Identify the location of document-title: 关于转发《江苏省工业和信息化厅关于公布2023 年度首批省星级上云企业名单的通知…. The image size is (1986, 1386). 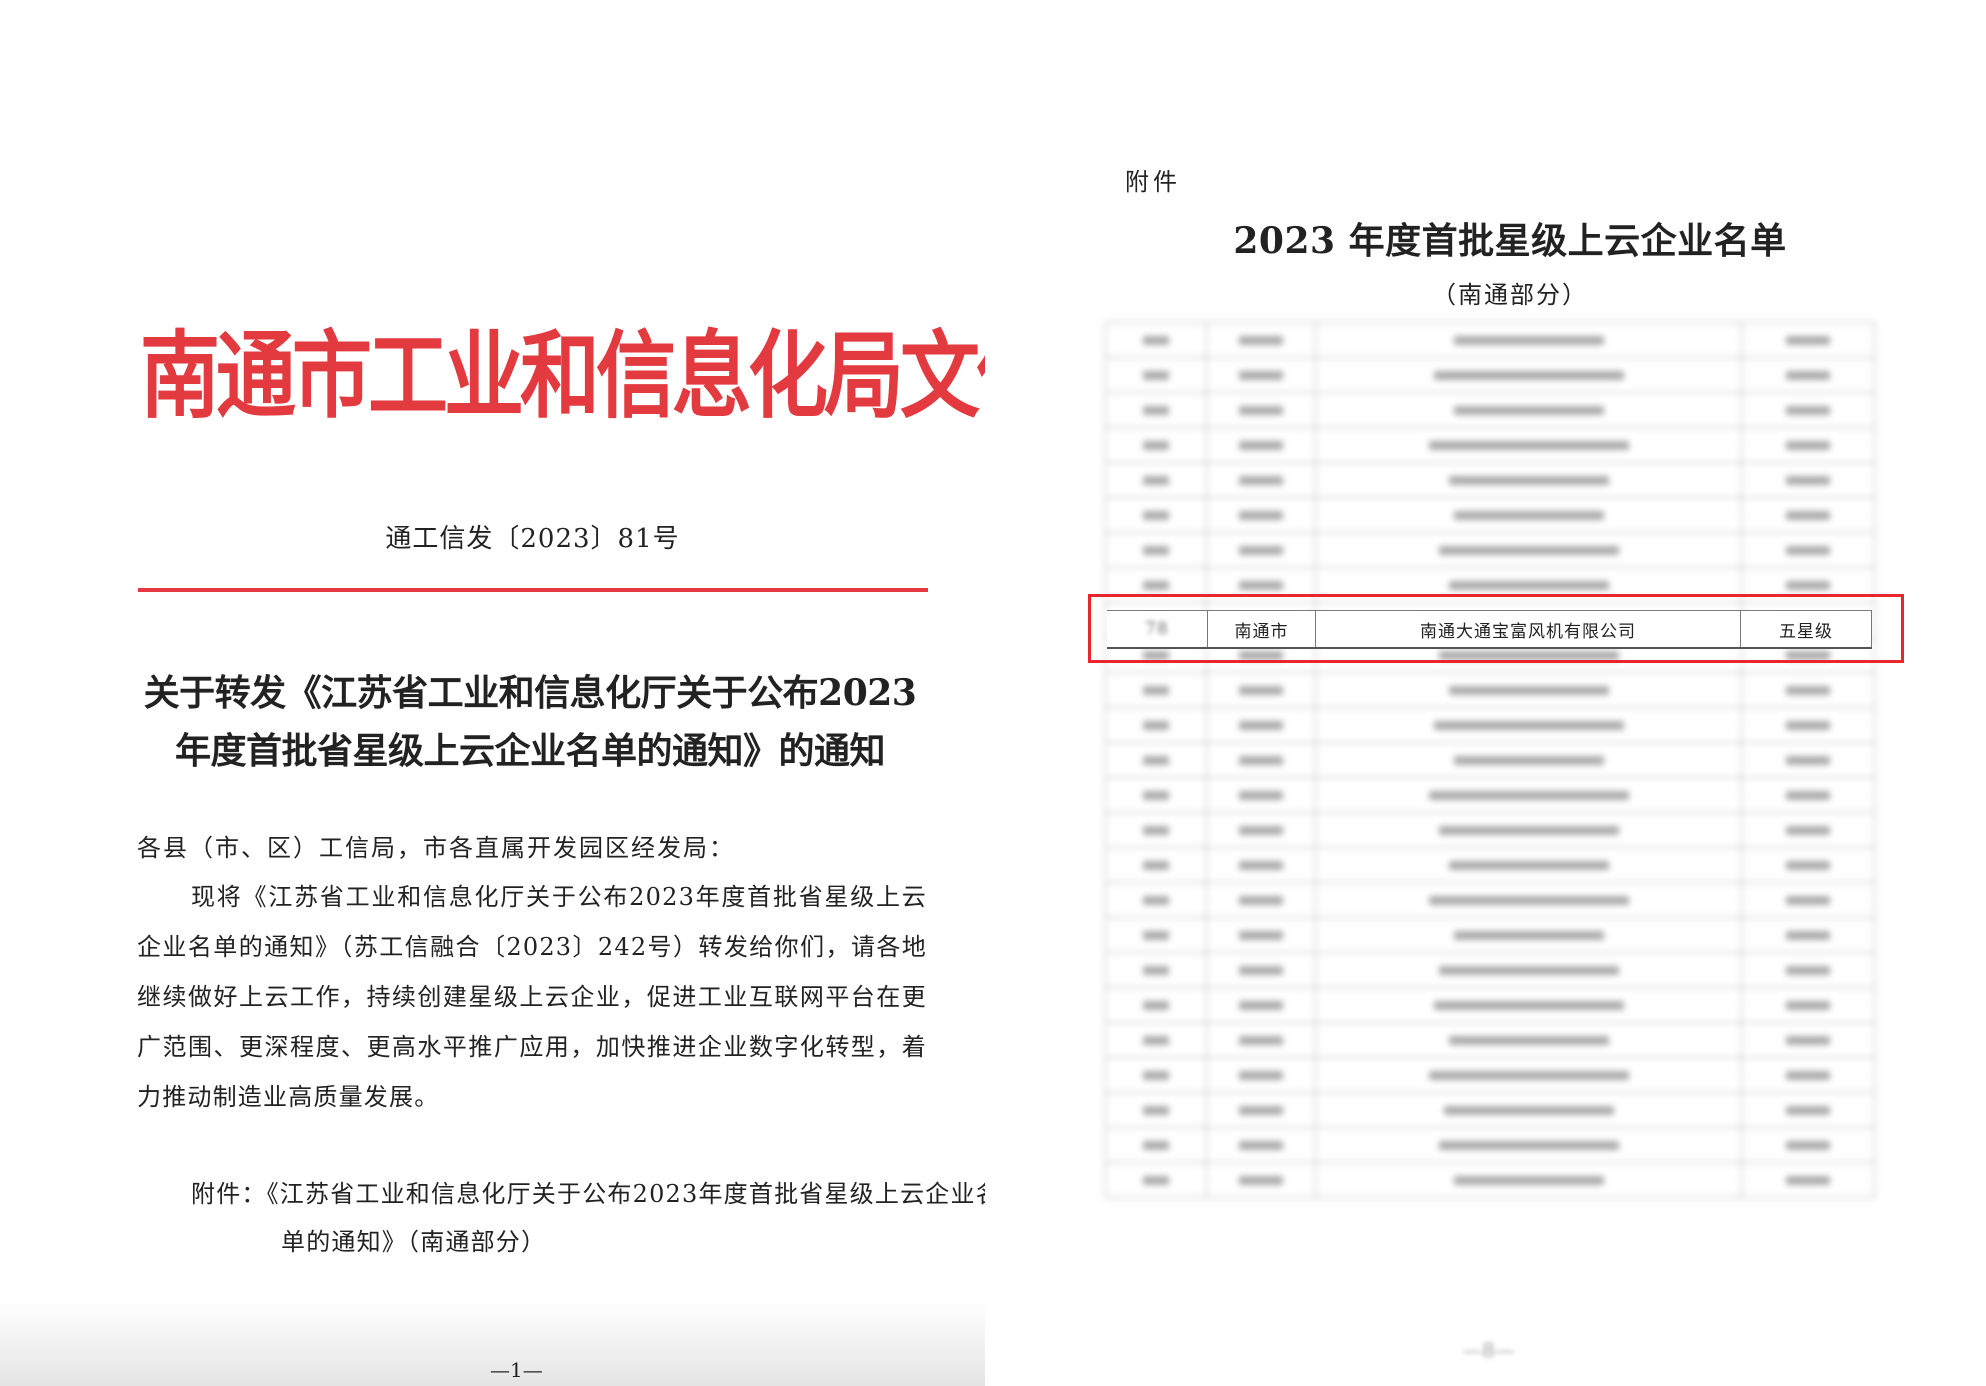
(530, 722).